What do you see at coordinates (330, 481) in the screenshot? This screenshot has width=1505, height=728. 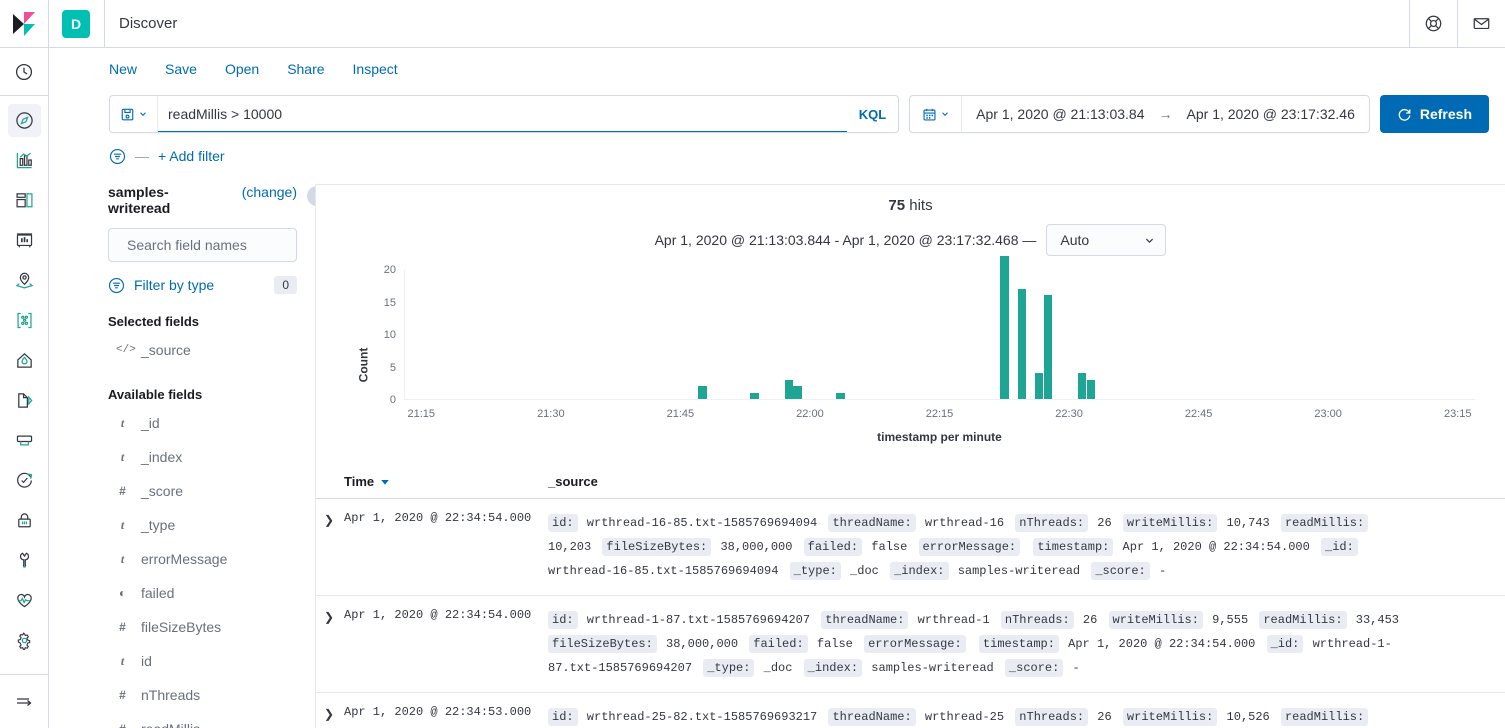 I see `expand-col-header` at bounding box center [330, 481].